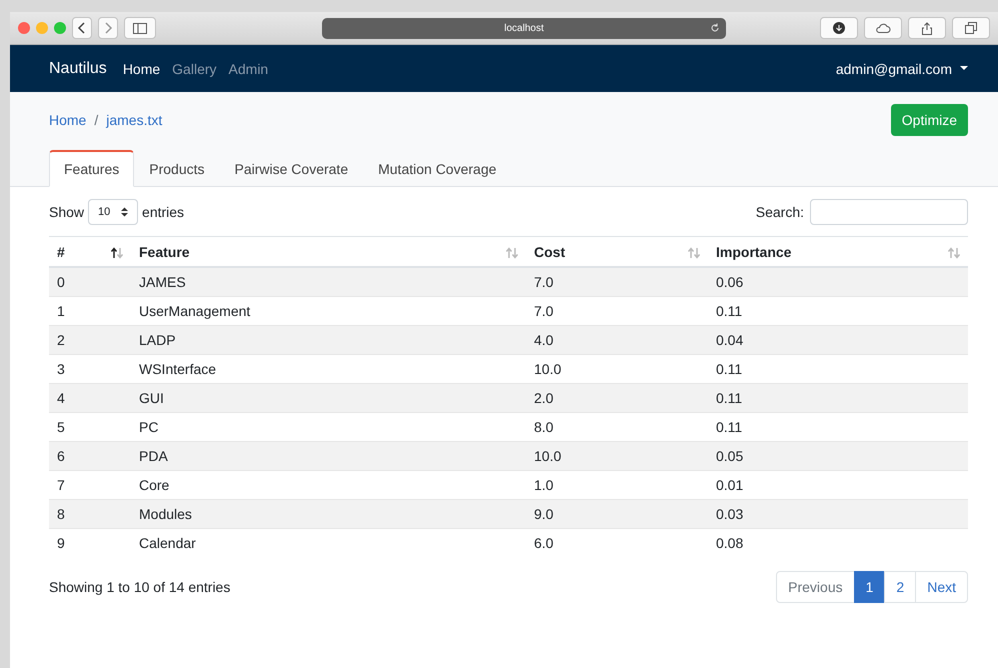  Describe the element at coordinates (838, 340) in the screenshot. I see `table-cell: 0.04` at that location.